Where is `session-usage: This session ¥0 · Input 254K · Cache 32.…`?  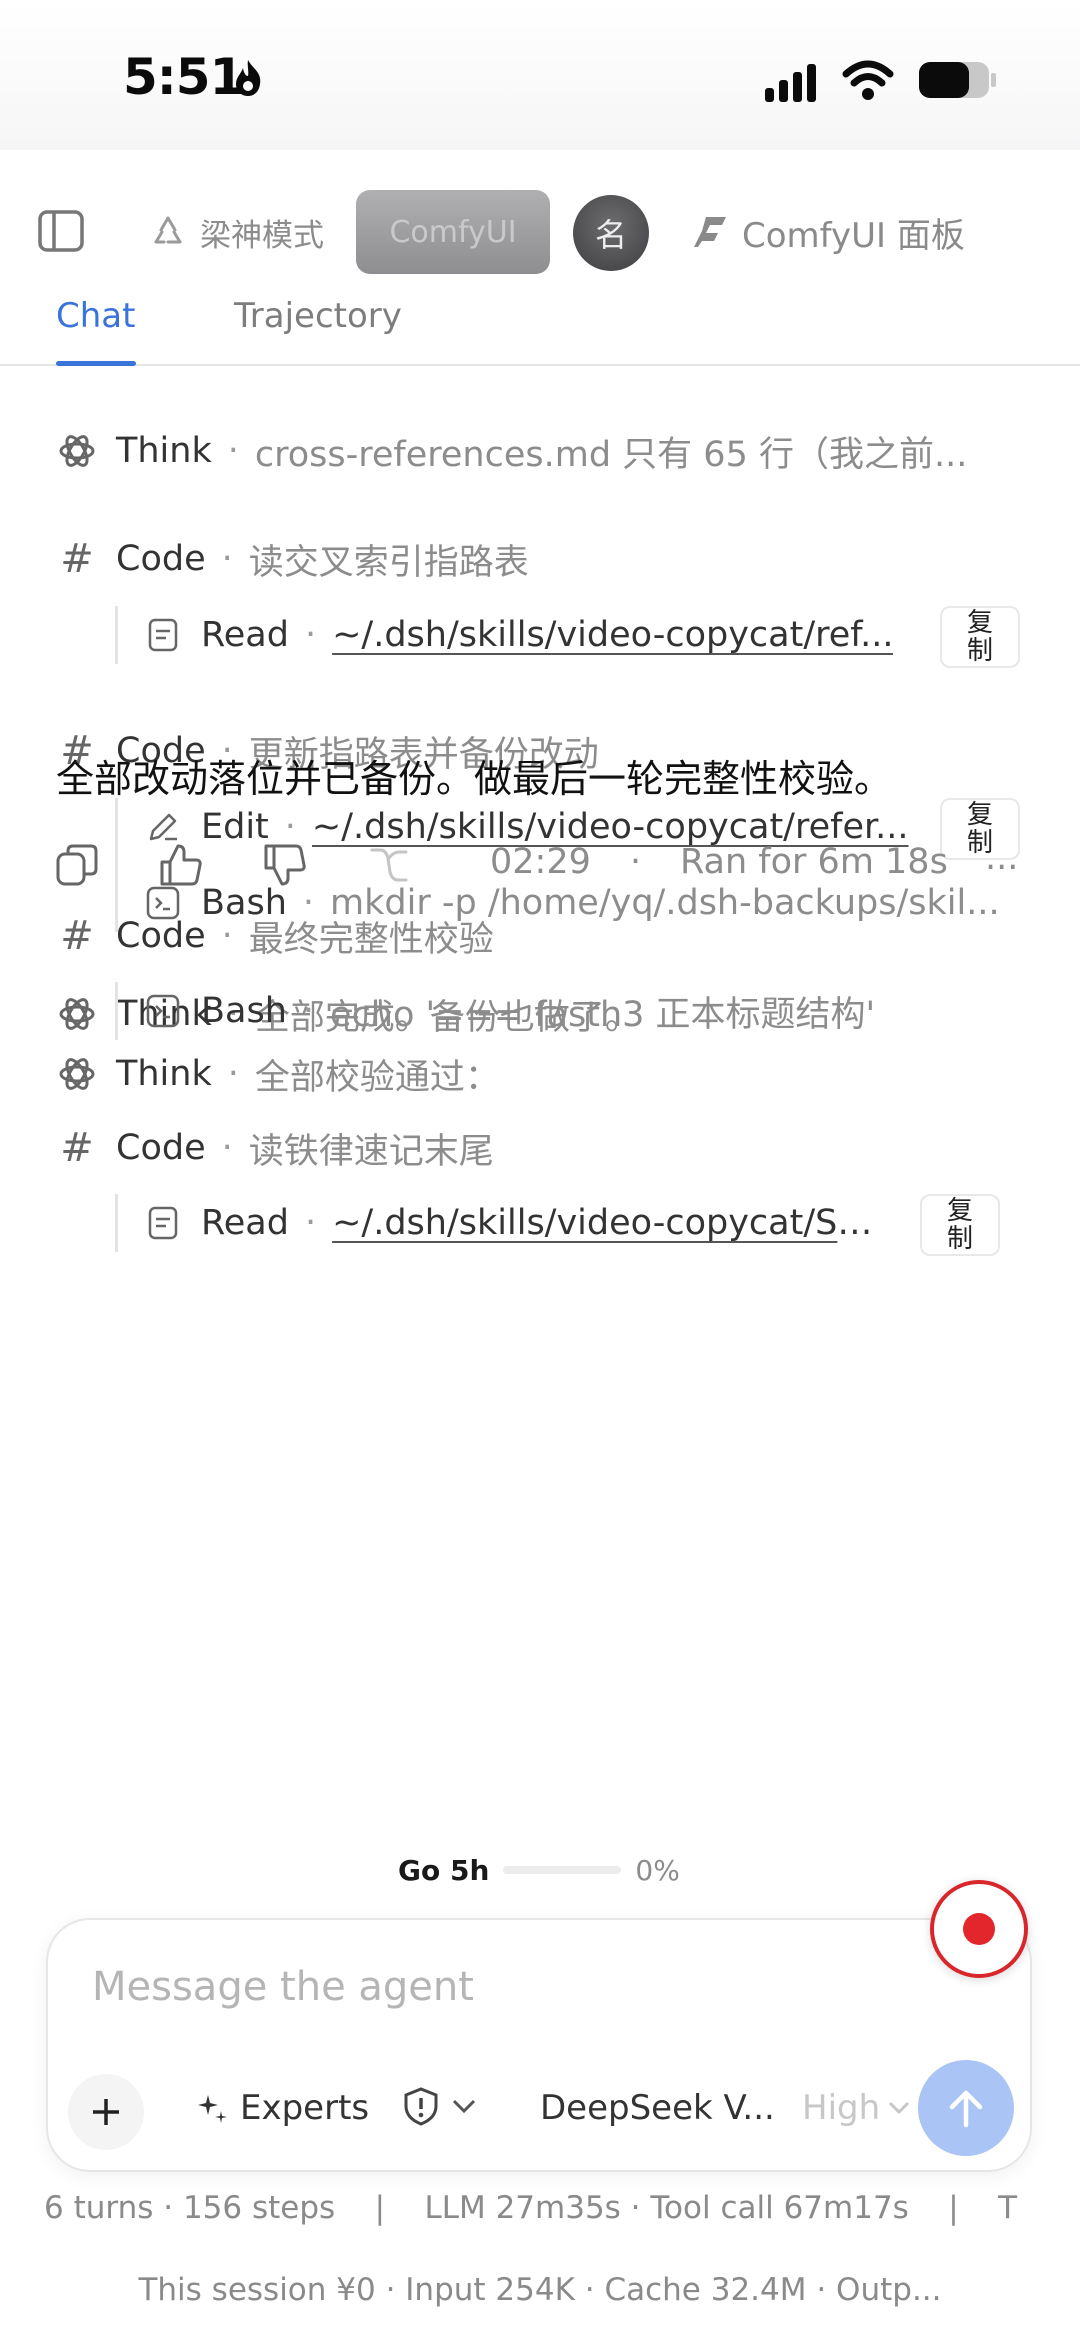 session-usage: This session ¥0 · Input 254K · Cache 32.… is located at coordinates (540, 2290).